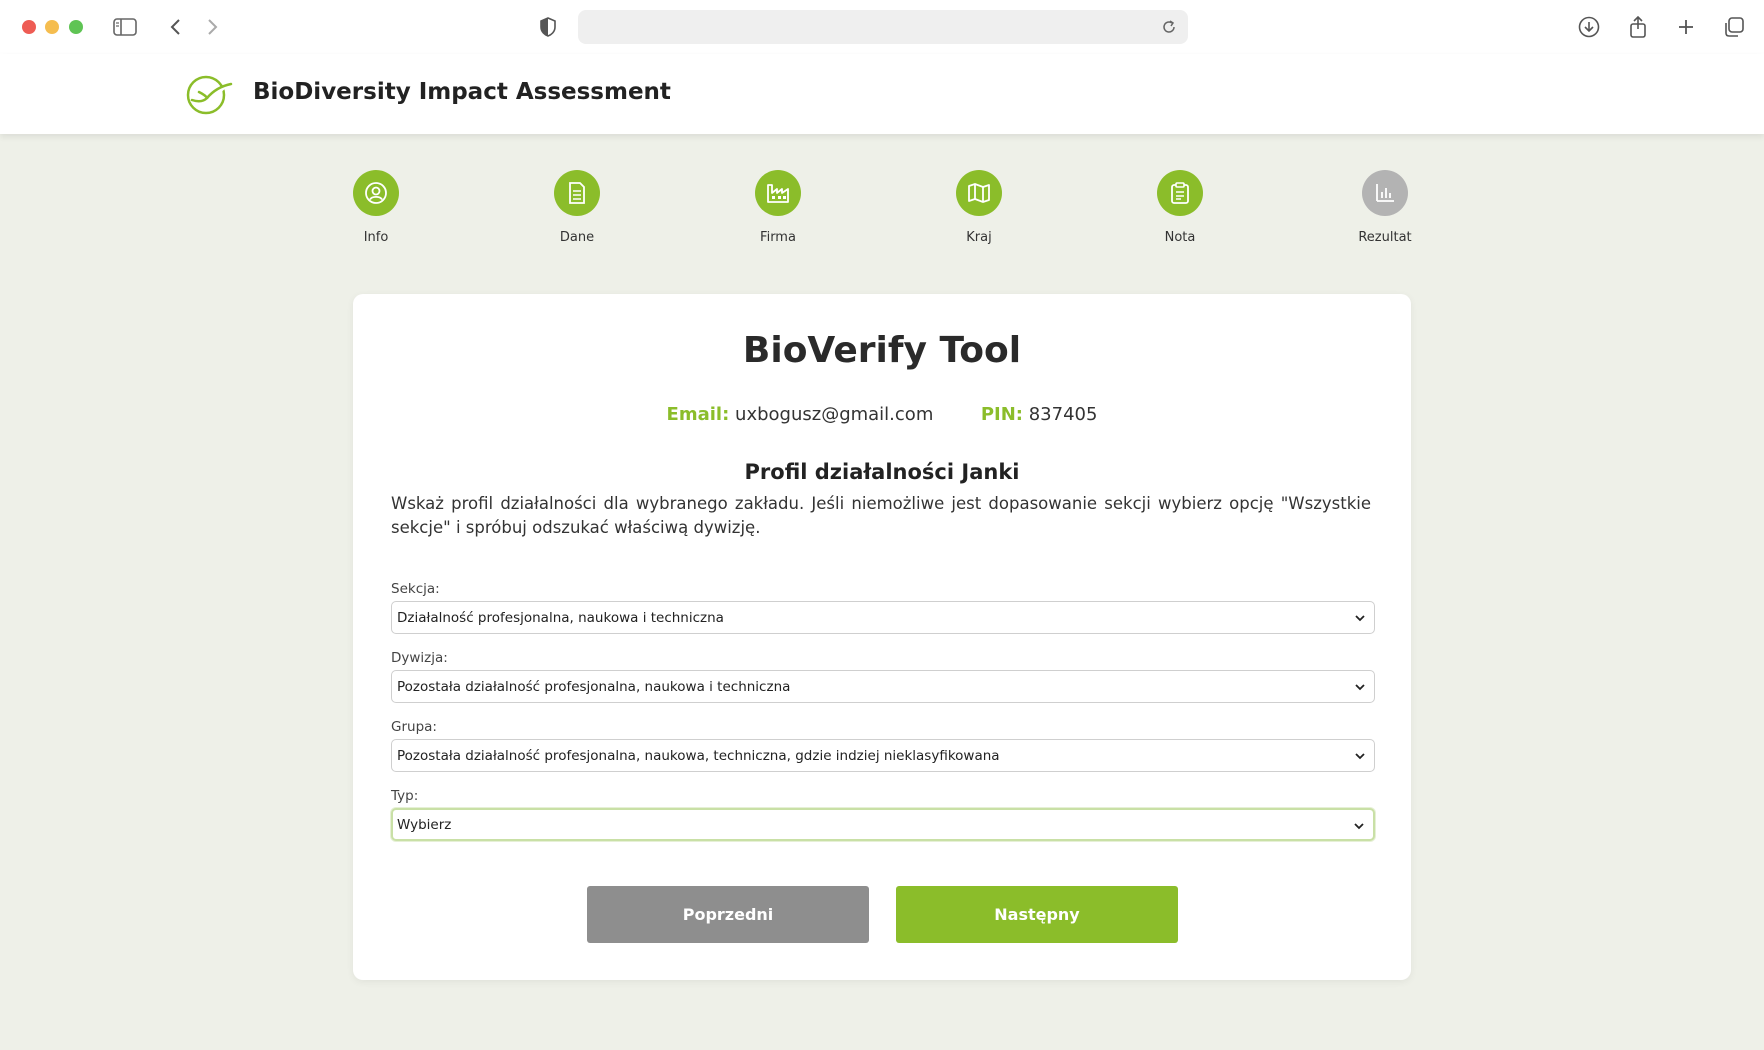 This screenshot has width=1764, height=1050. What do you see at coordinates (76, 27) in the screenshot?
I see `maximize-window-button` at bounding box center [76, 27].